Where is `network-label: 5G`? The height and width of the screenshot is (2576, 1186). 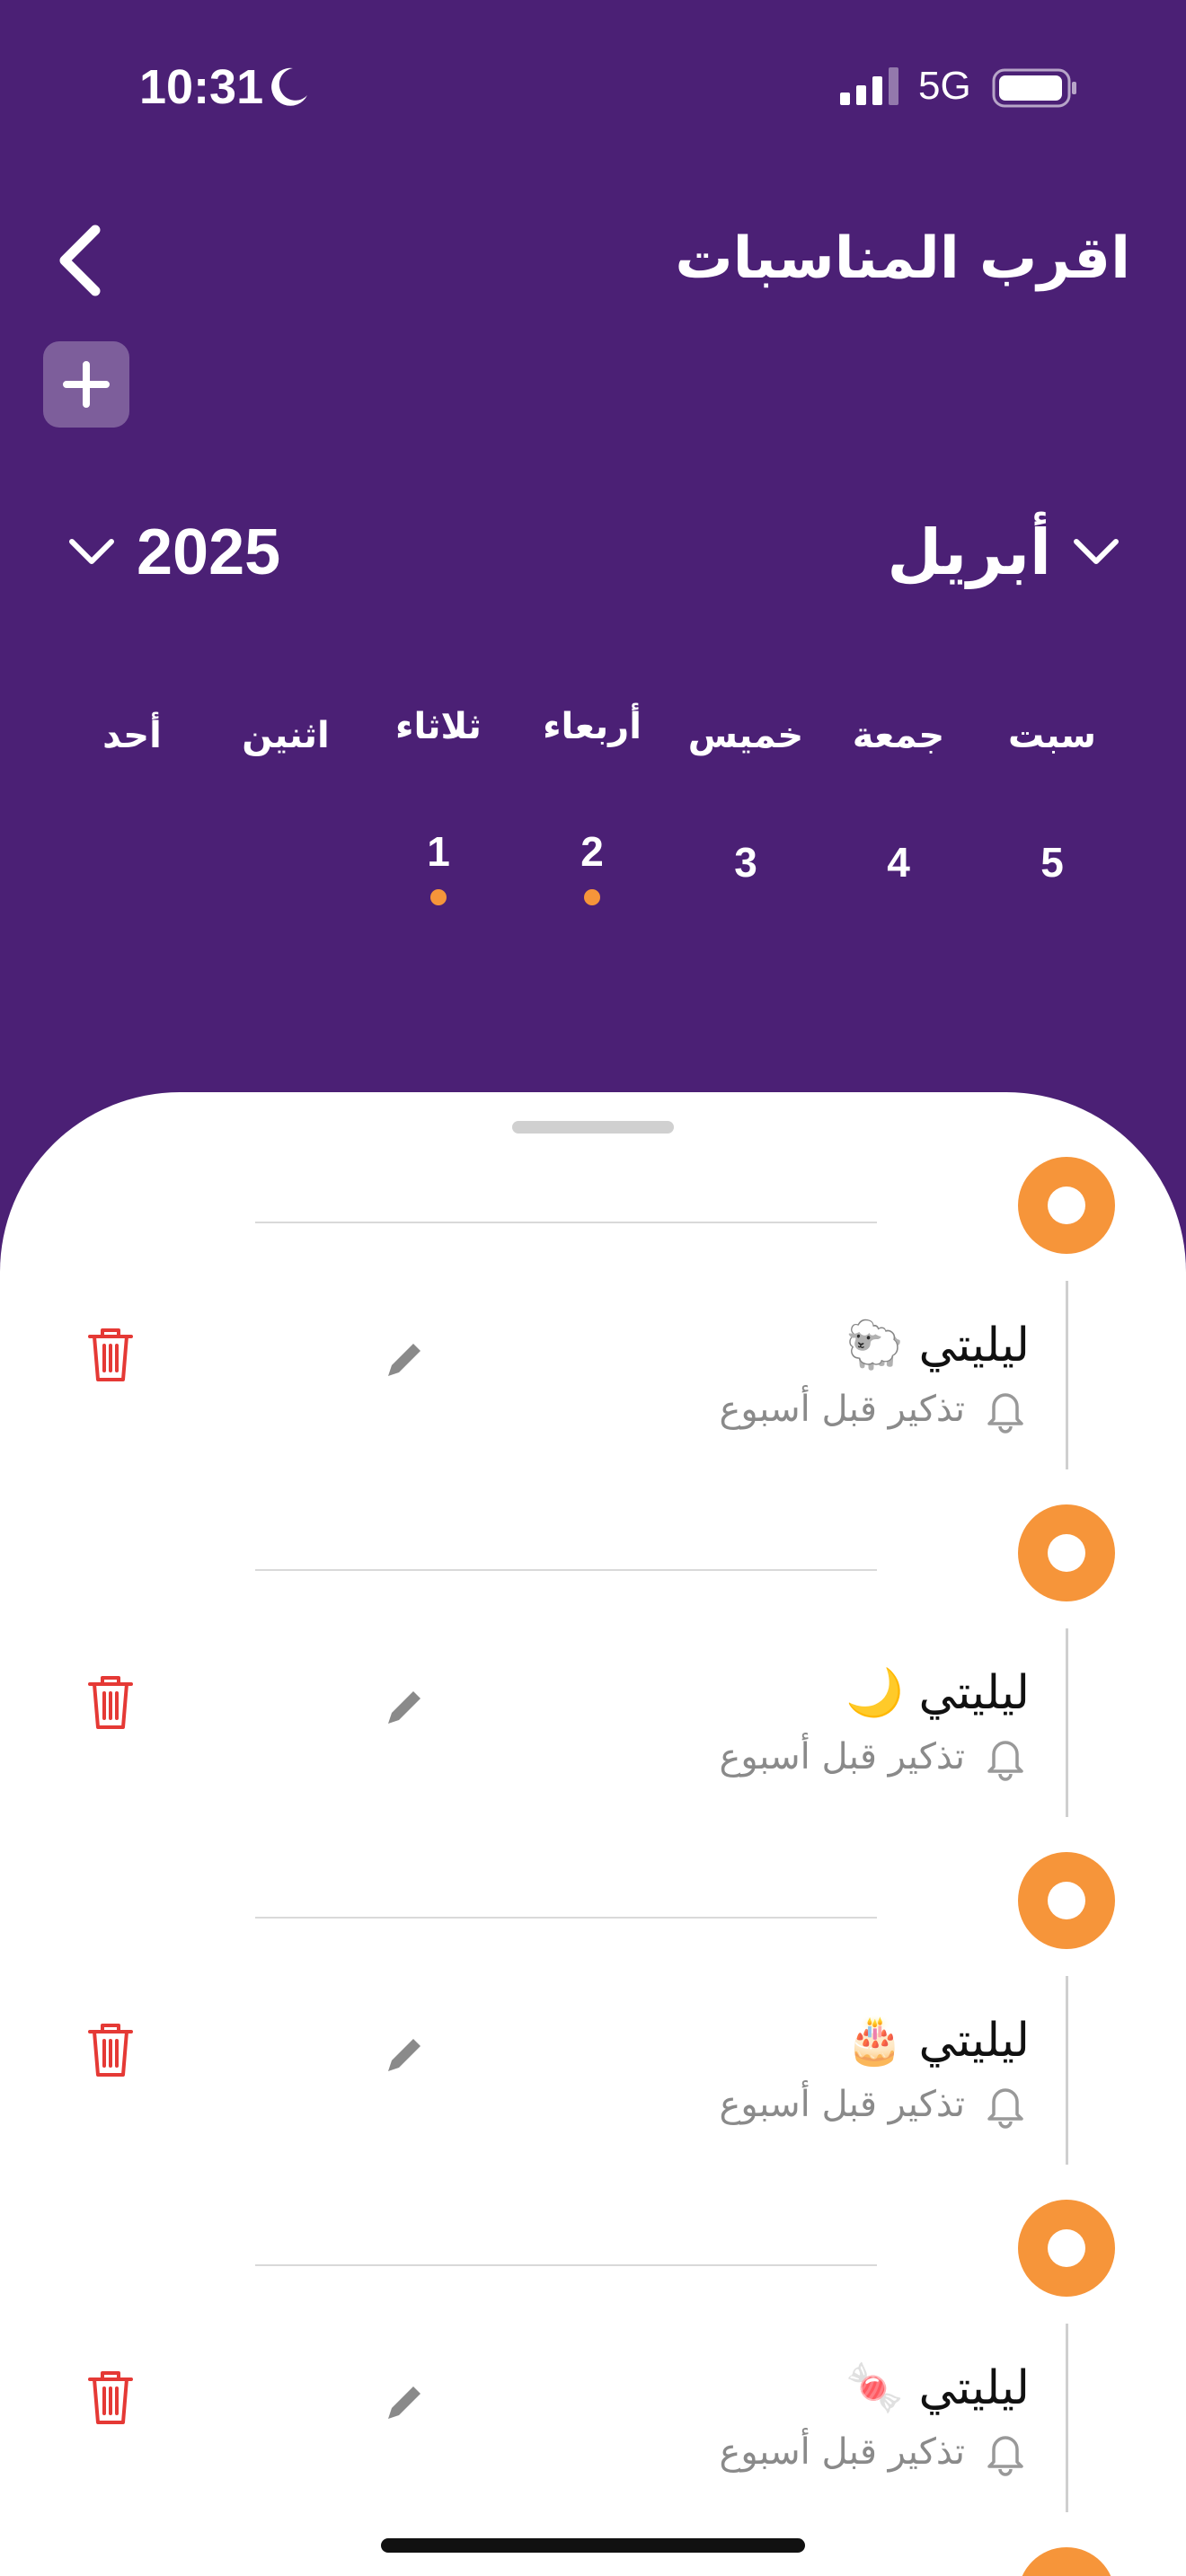 network-label: 5G is located at coordinates (944, 86).